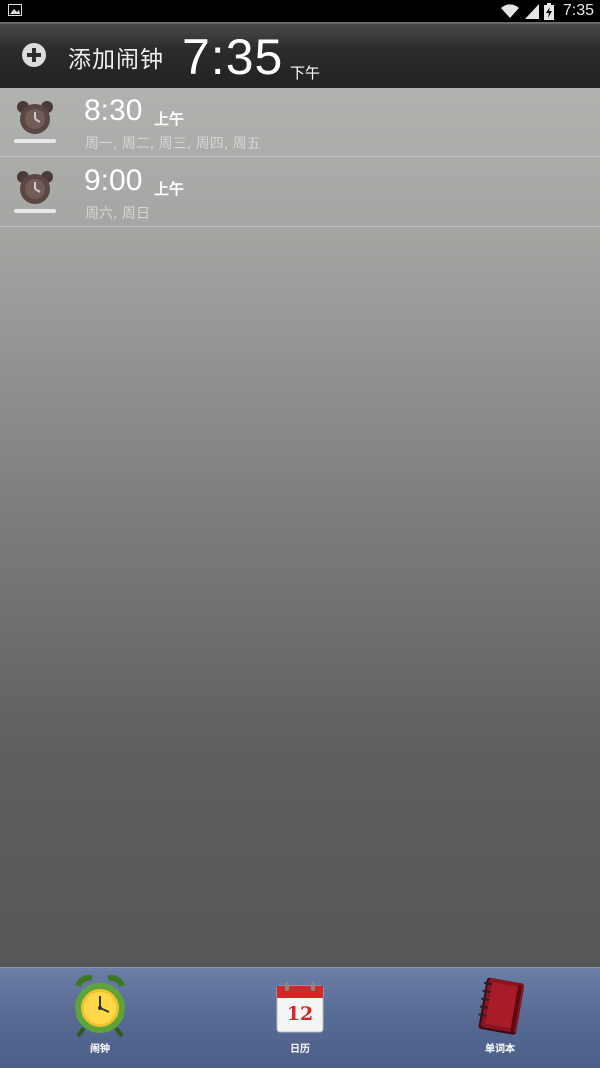  Describe the element at coordinates (300, 192) in the screenshot. I see `alarm-item: 9:00 上午 周六, 周日` at that location.